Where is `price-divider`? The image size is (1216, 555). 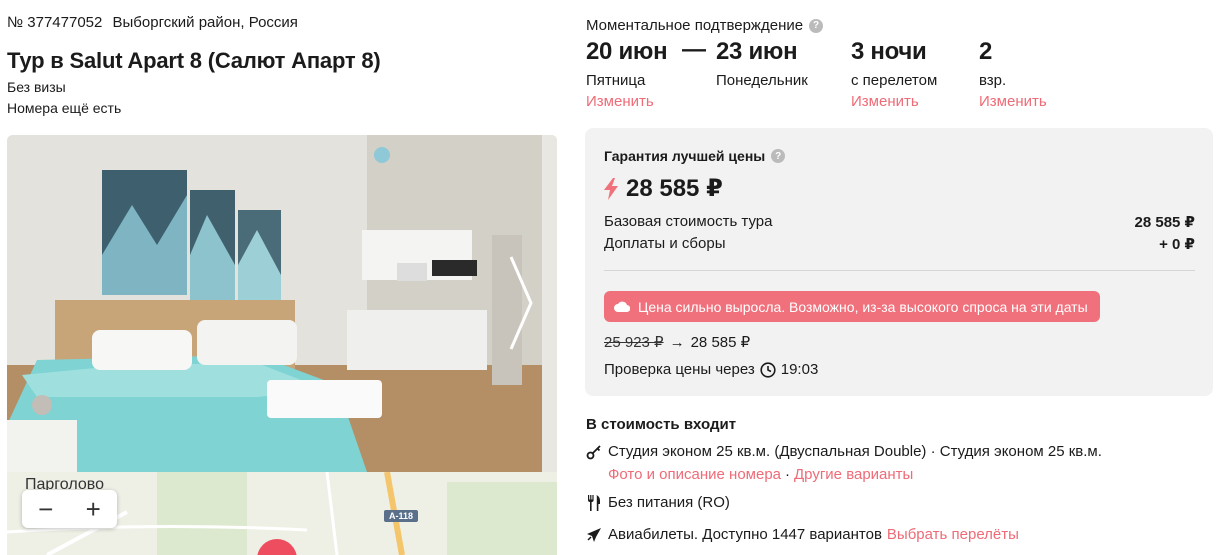 price-divider is located at coordinates (899, 270).